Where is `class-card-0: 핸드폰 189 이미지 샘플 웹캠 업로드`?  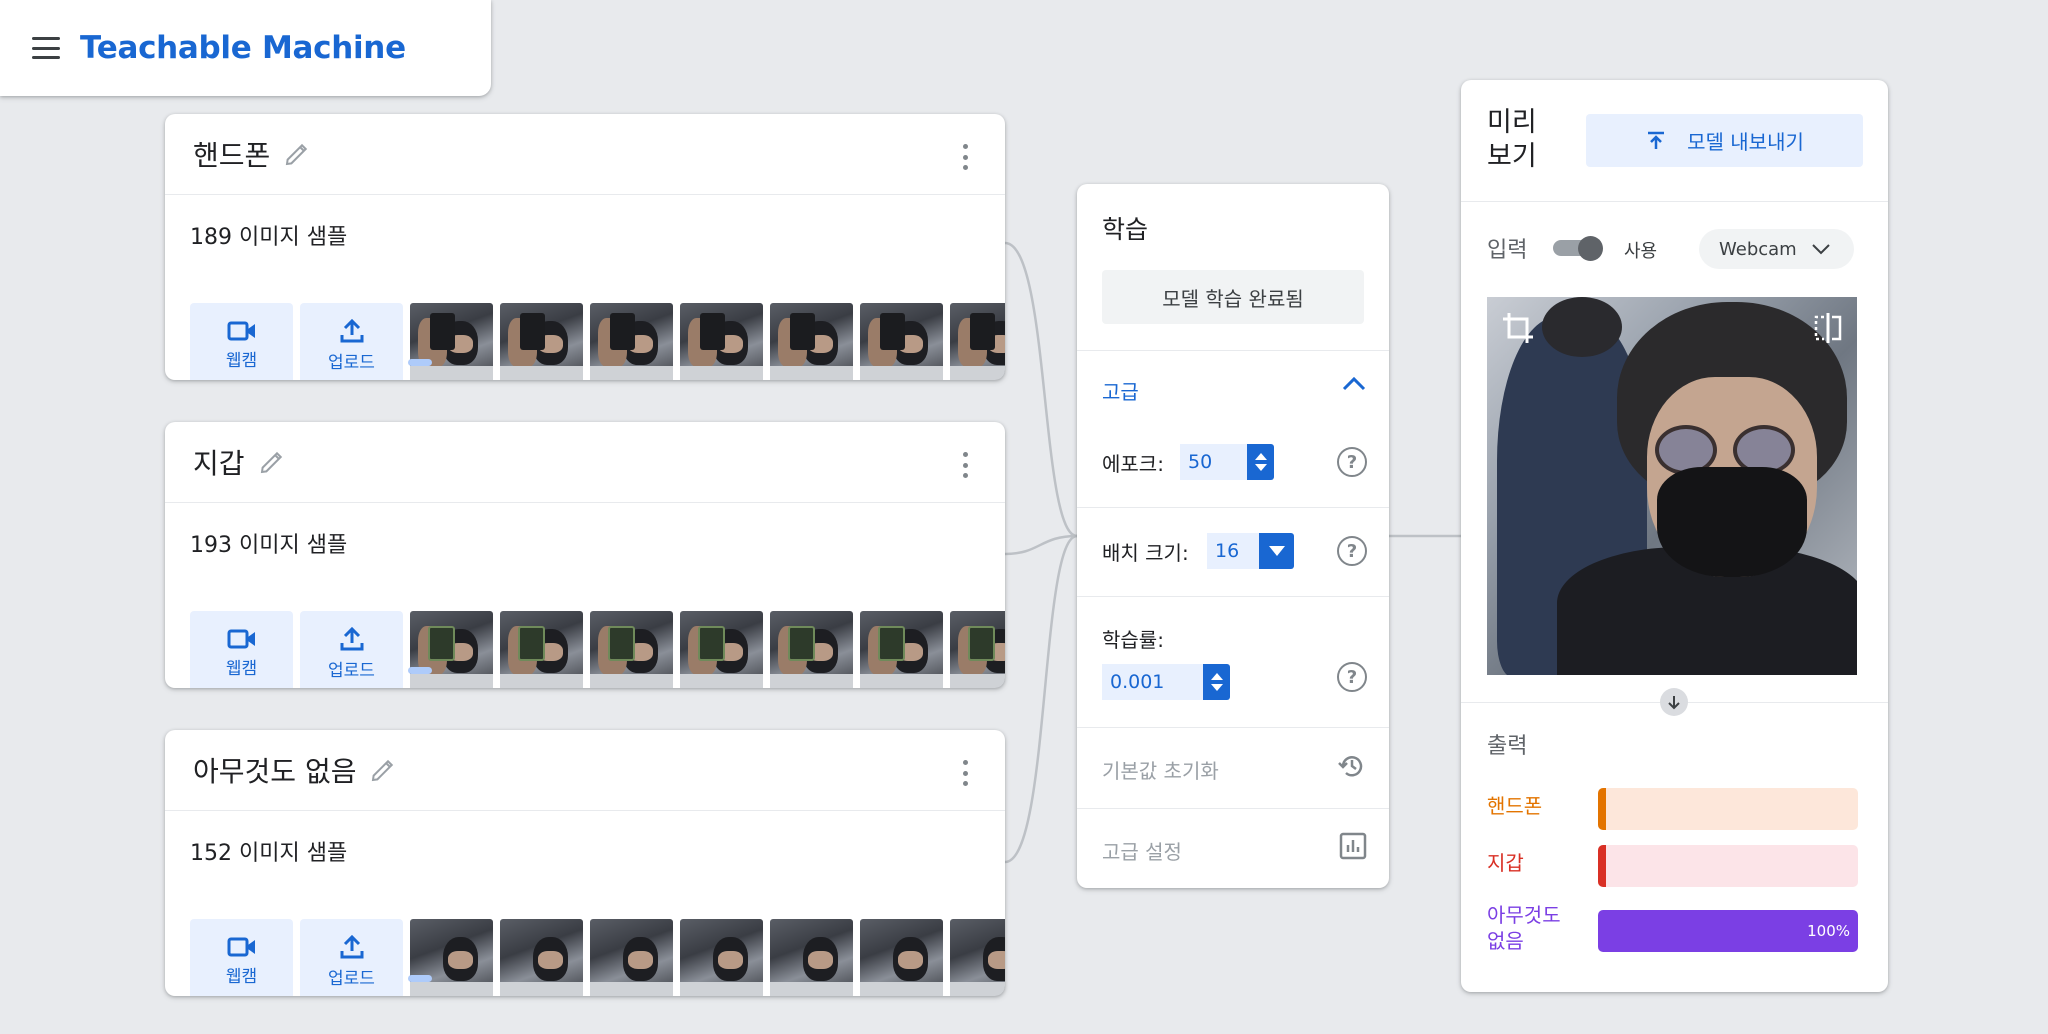
class-card-0: 핸드폰 189 이미지 샘플 웹캠 업로드 is located at coordinates (585, 247).